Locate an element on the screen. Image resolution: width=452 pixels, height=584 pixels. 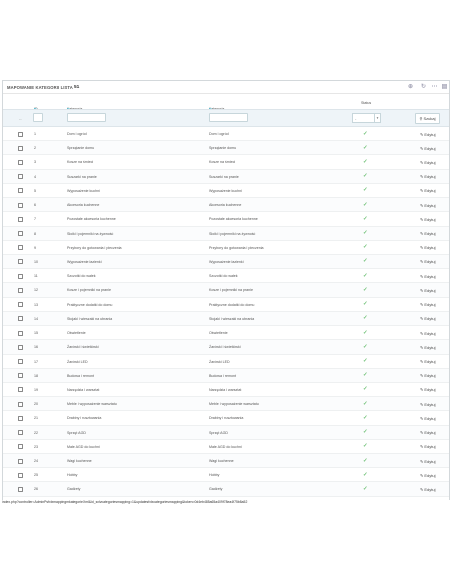
export-icon: ▤ is located at coordinates (444, 87).